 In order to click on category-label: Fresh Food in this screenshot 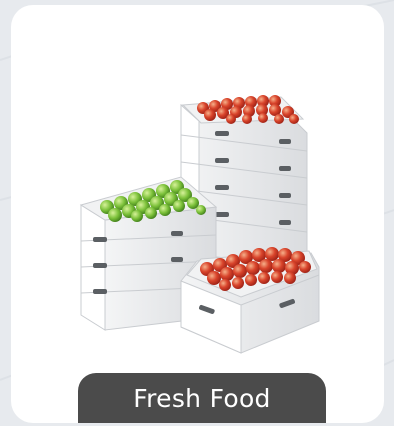, I will do `click(202, 398)`.